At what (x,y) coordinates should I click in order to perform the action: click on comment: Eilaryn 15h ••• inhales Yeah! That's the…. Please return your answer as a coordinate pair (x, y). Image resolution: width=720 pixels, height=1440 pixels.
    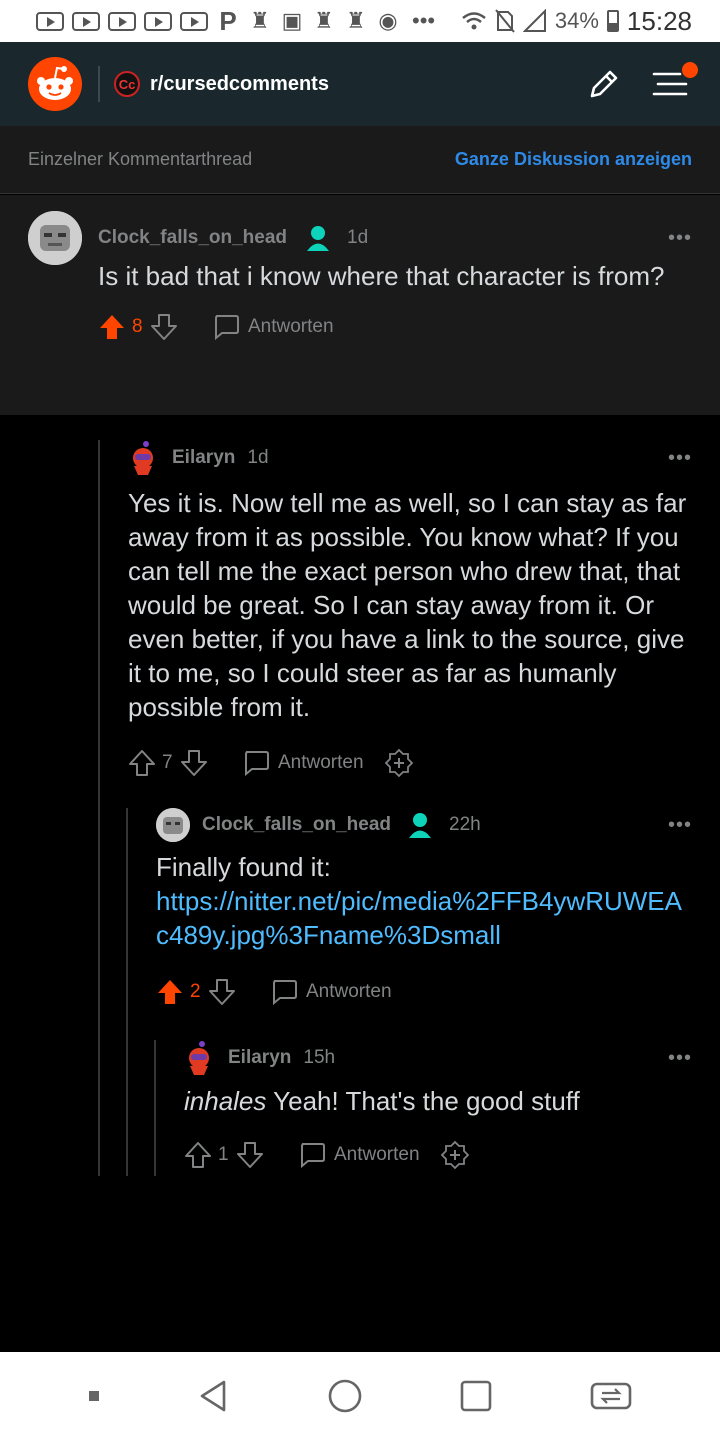
    Looking at the image, I should click on (360, 1105).